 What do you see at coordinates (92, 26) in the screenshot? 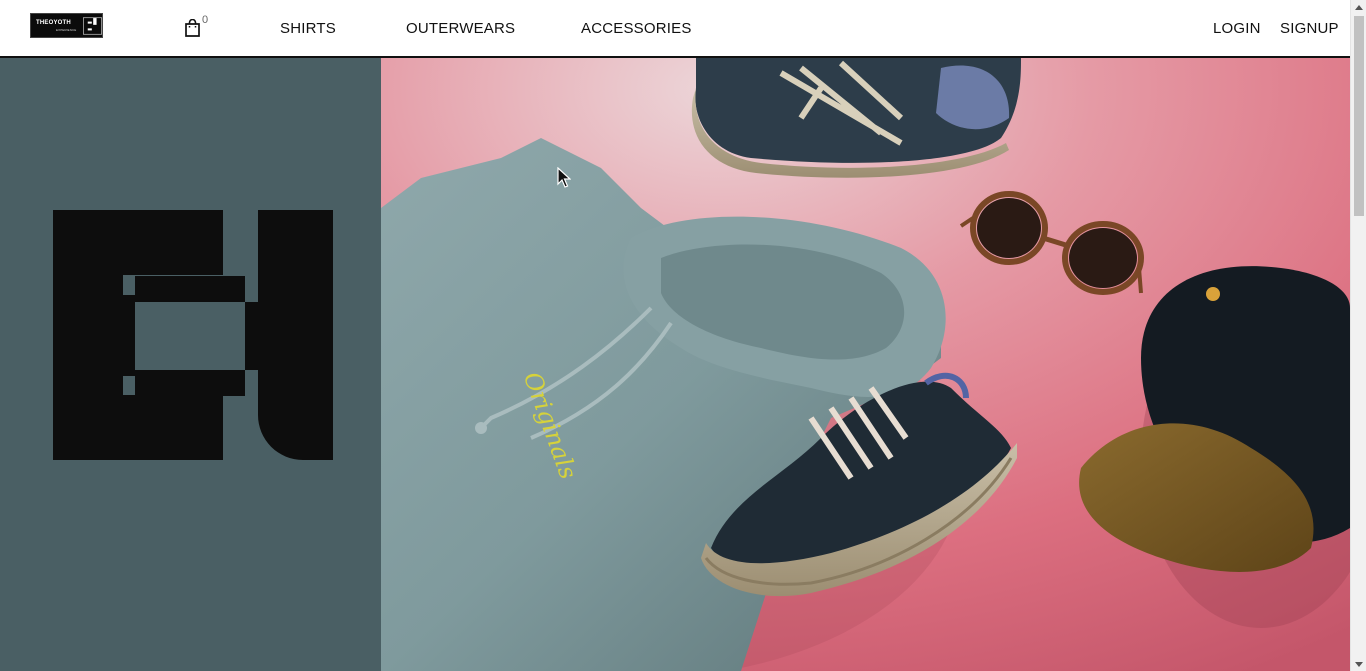
I see `brand-eh-logo-icon` at bounding box center [92, 26].